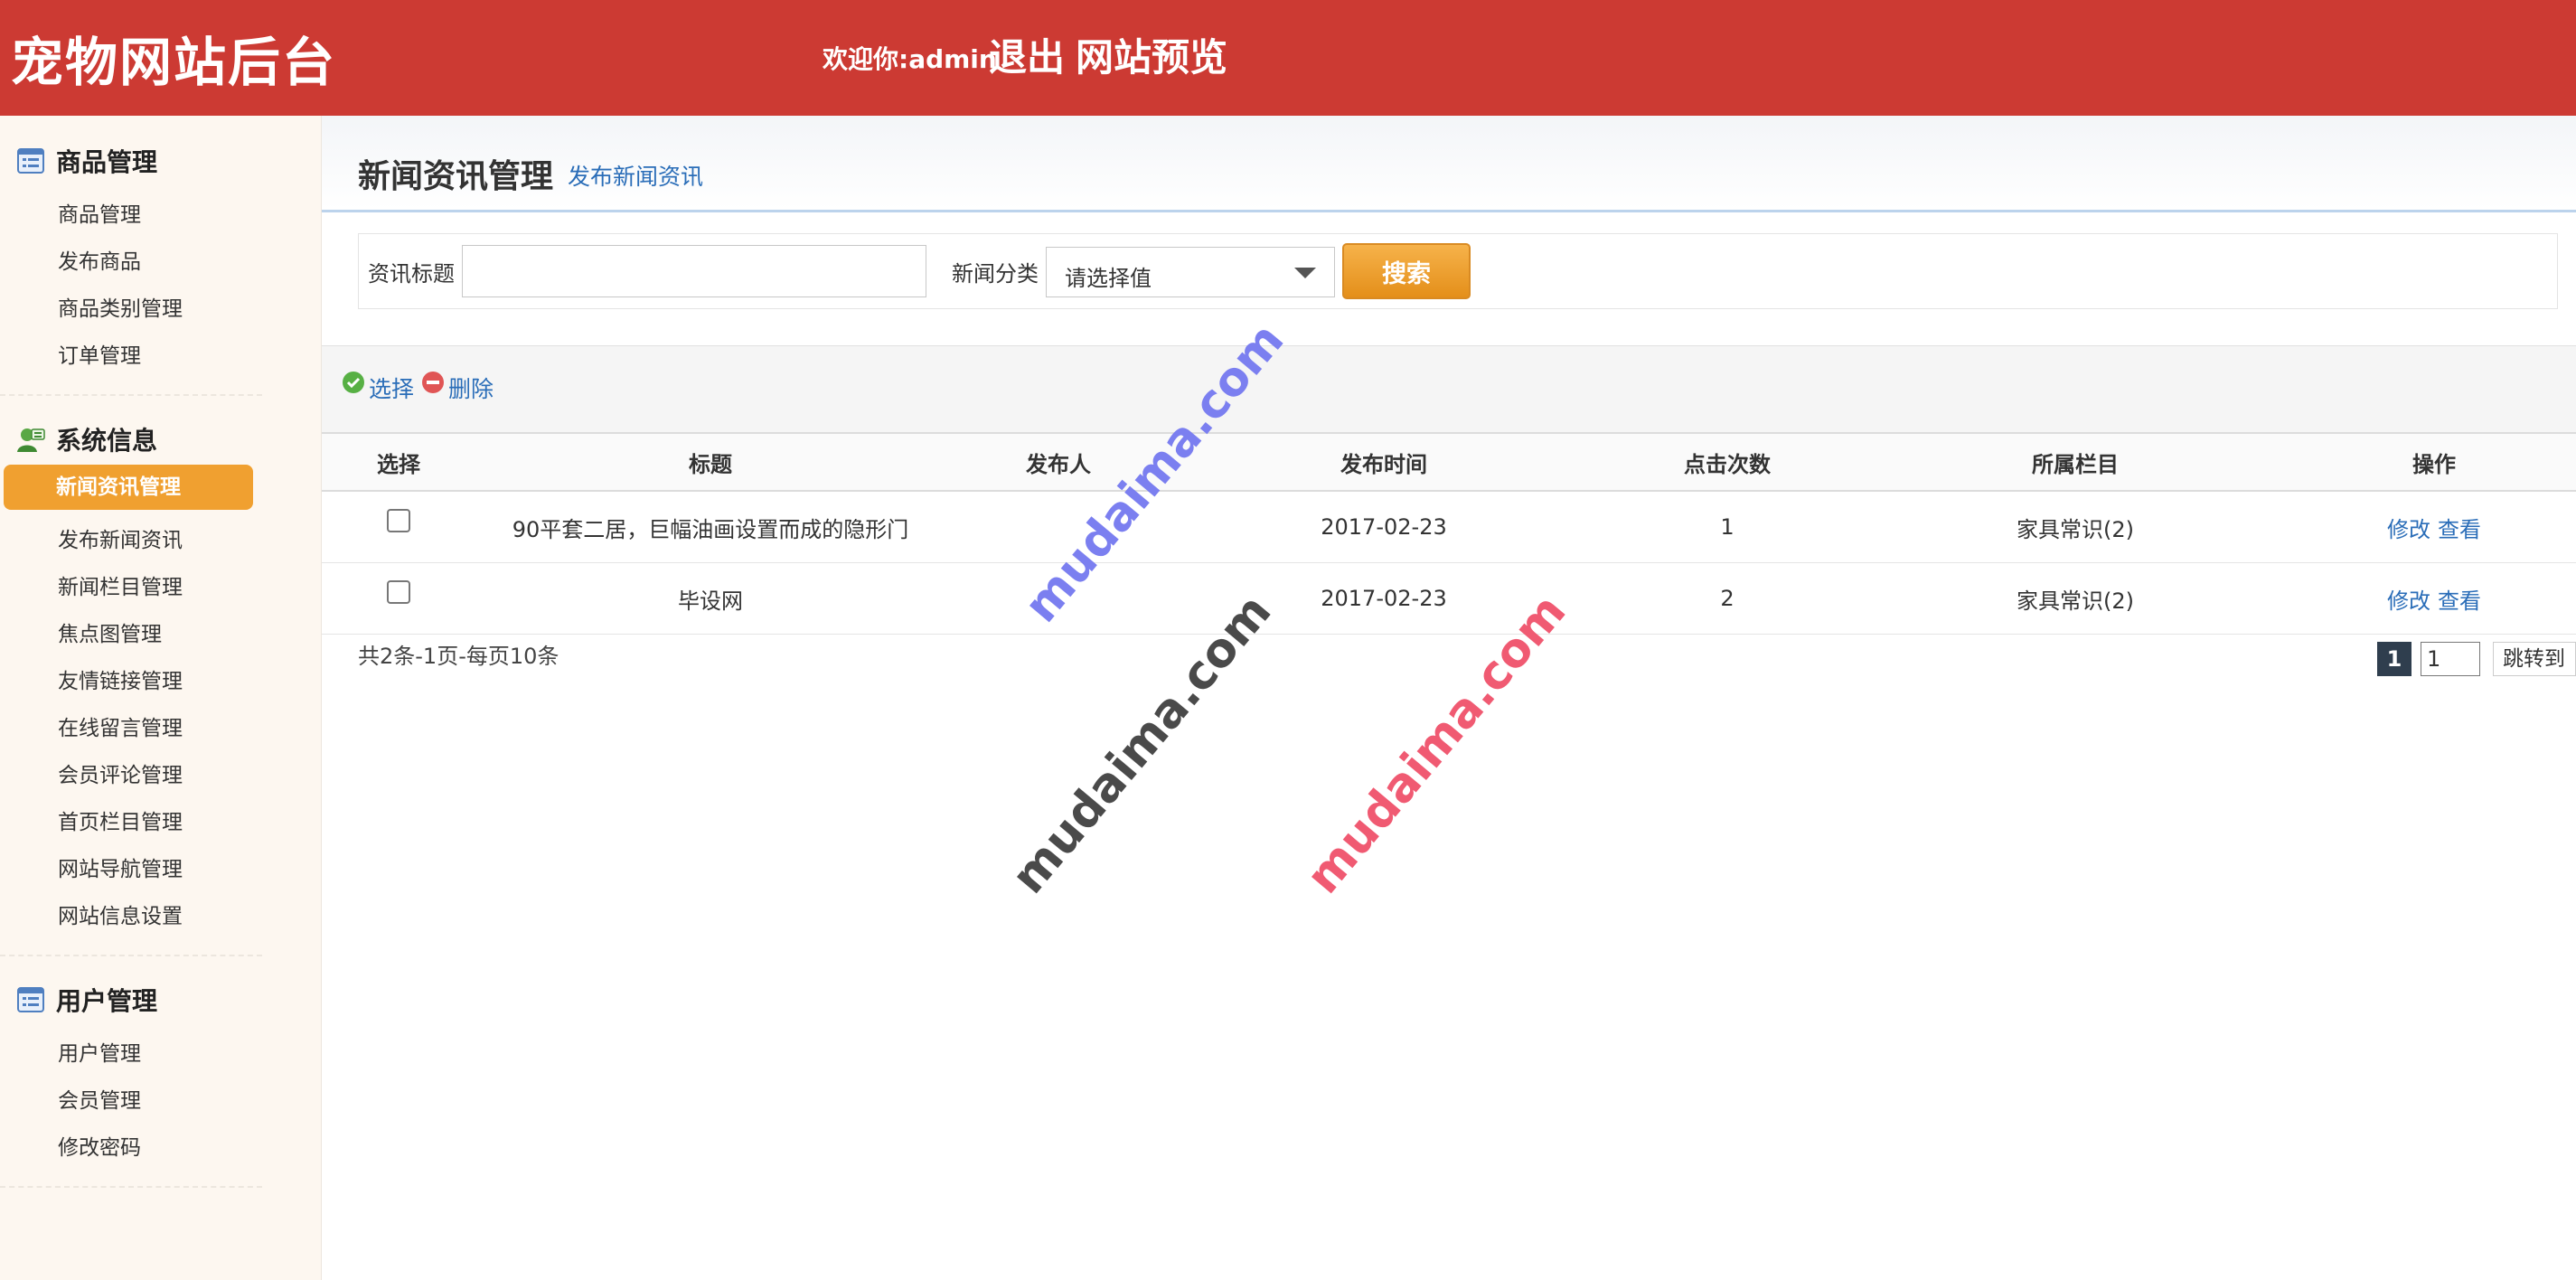 The width and height of the screenshot is (2576, 1280). Describe the element at coordinates (99, 259) in the screenshot. I see `sidebar-item-publish-goods: 发布商品` at that location.